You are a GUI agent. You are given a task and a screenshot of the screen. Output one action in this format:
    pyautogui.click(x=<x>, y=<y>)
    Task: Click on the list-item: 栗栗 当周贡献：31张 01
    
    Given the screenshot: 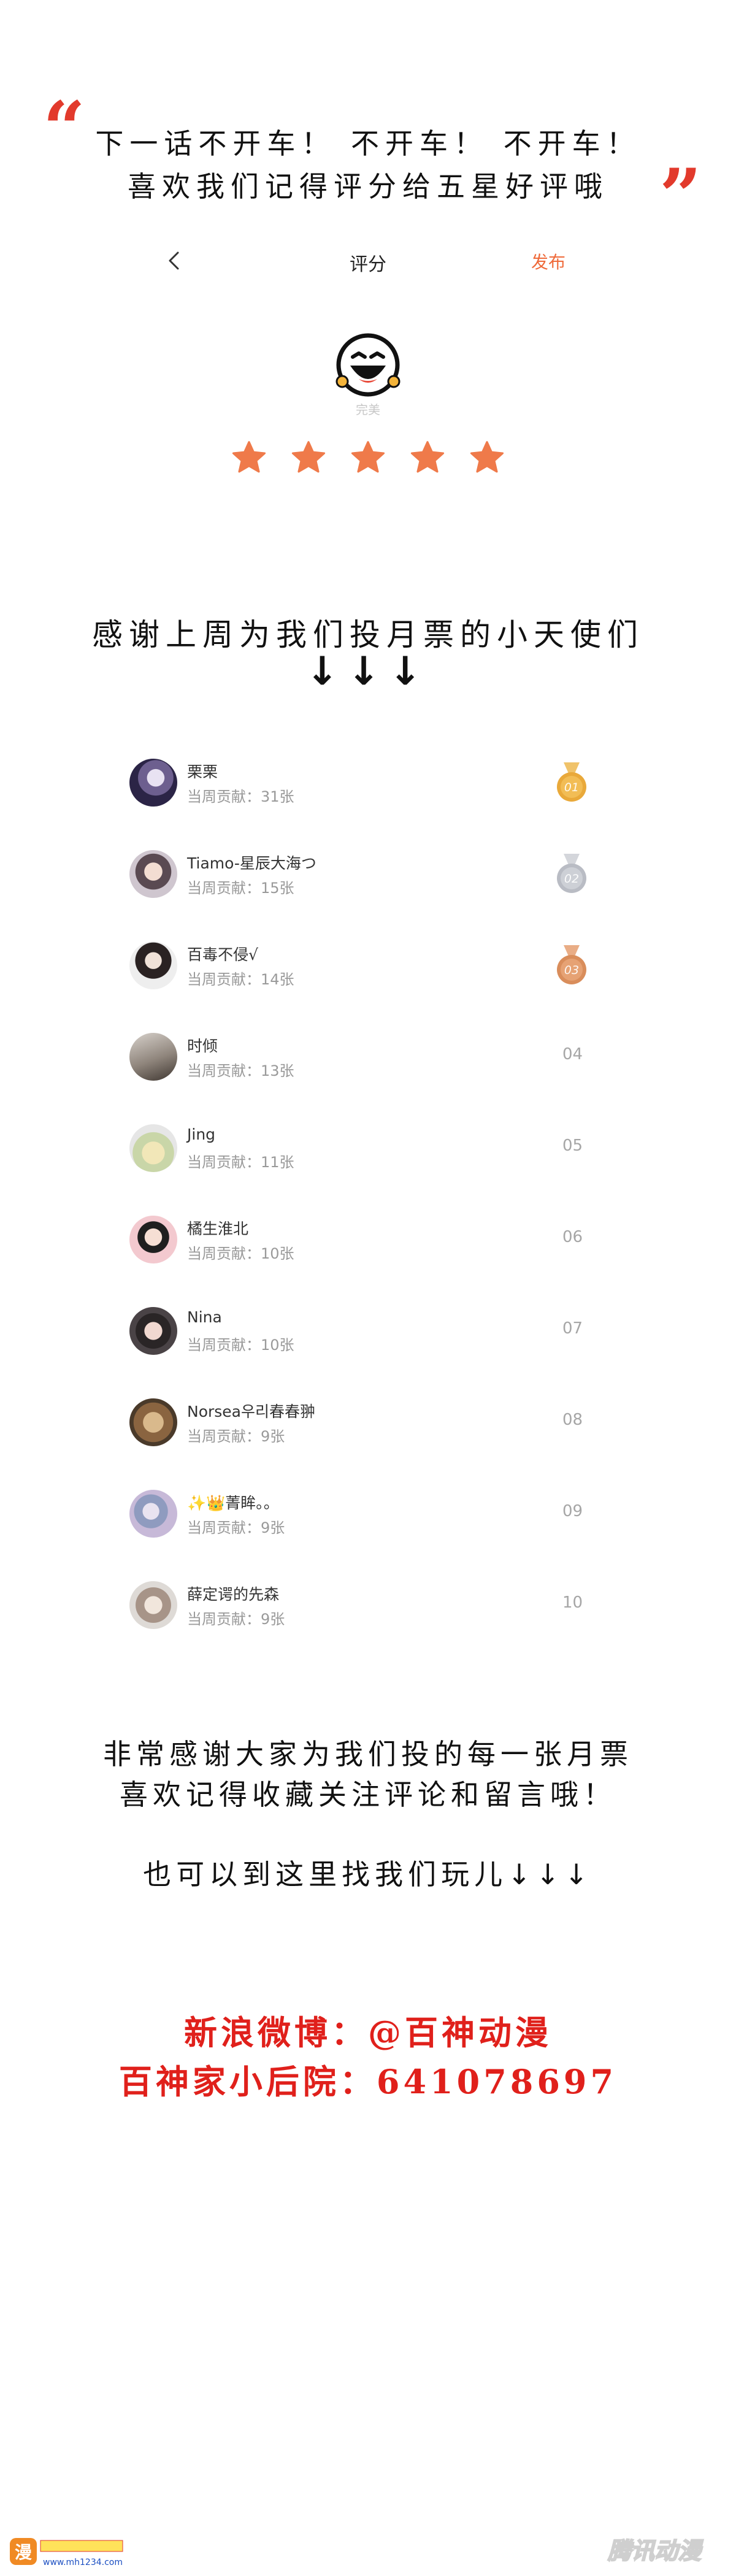 What is the action you would take?
    pyautogui.click(x=368, y=797)
    